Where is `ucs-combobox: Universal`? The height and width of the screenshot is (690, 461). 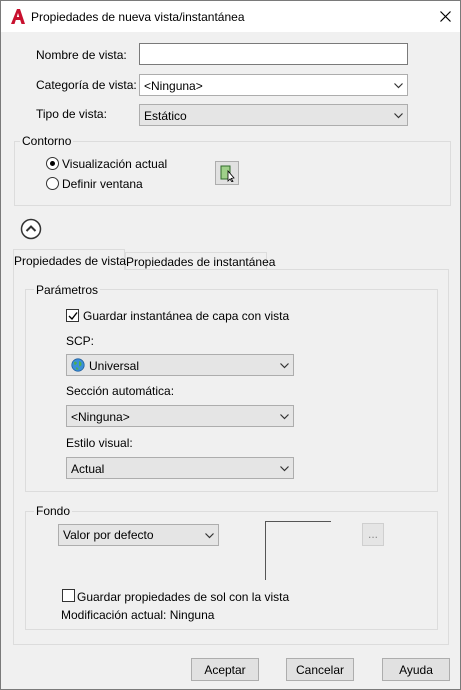
ucs-combobox: Universal is located at coordinates (180, 365).